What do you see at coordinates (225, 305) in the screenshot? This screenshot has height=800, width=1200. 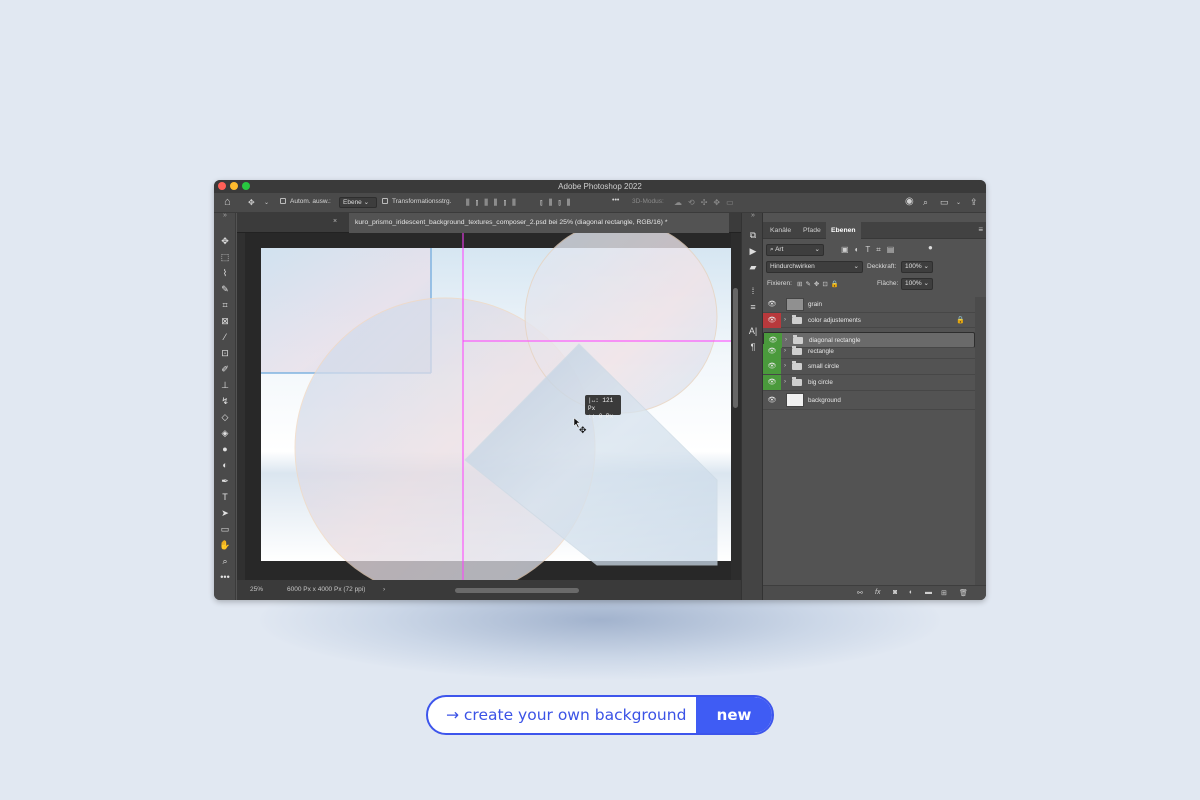 I see `crop-tool-icon: ⌗` at bounding box center [225, 305].